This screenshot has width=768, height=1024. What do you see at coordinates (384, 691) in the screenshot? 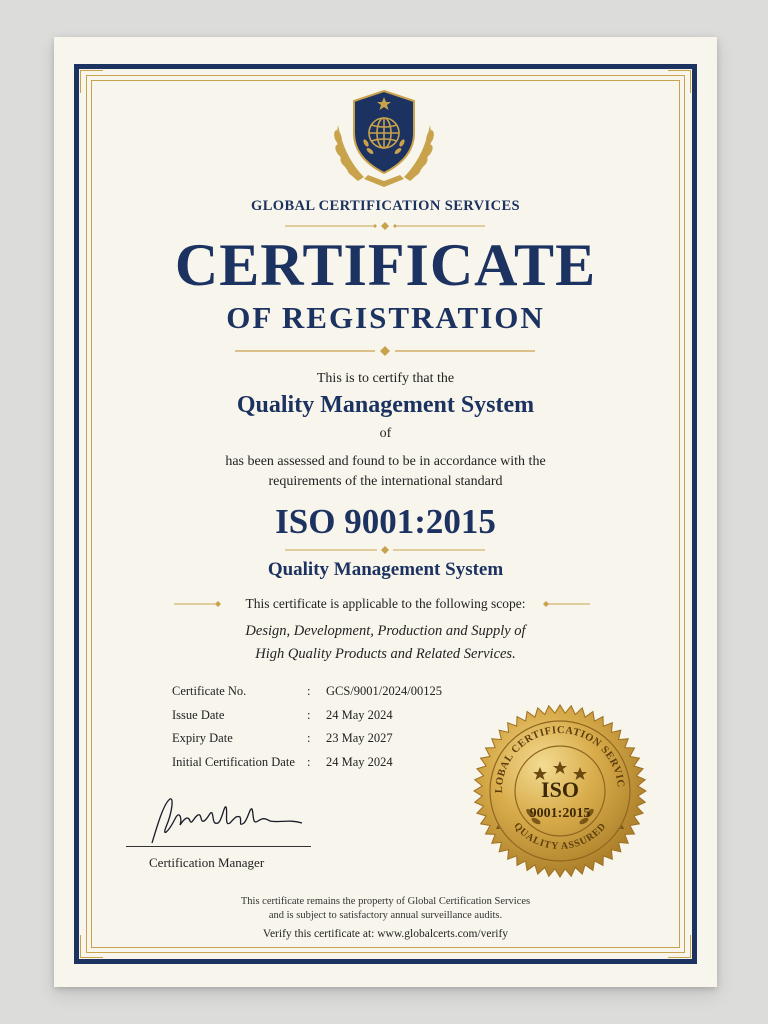
I see `detail-value: GCS/9001/2024/00125` at bounding box center [384, 691].